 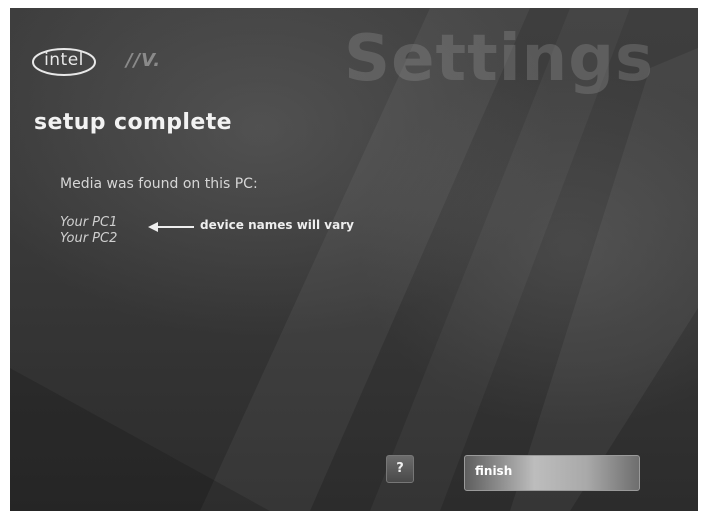 What do you see at coordinates (277, 225) in the screenshot?
I see `device-names-note: device names will vary` at bounding box center [277, 225].